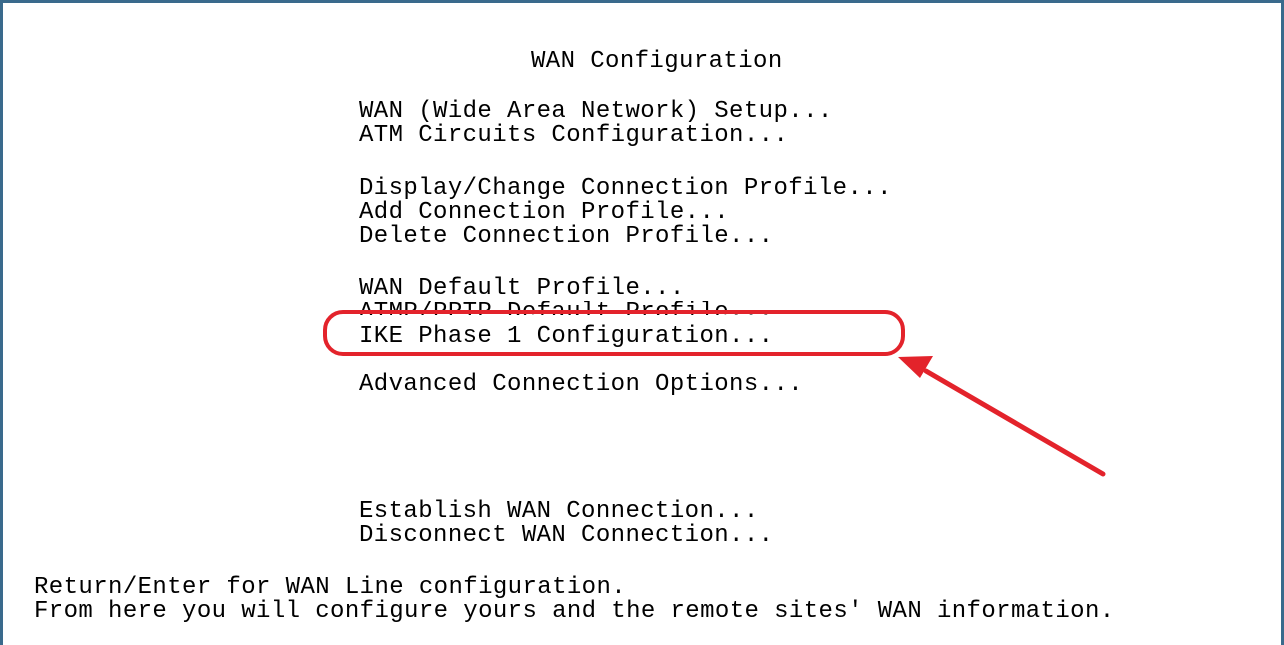 This screenshot has height=645, width=1284. What do you see at coordinates (1002, 416) in the screenshot?
I see `arrow-icon` at bounding box center [1002, 416].